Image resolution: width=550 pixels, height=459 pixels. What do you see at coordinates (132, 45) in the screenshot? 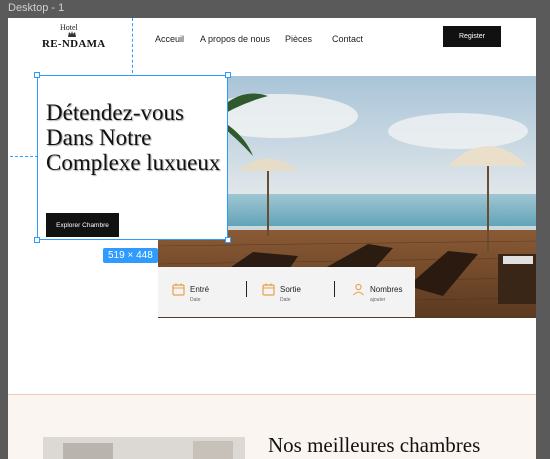
I see `guide-line-vertical` at bounding box center [132, 45].